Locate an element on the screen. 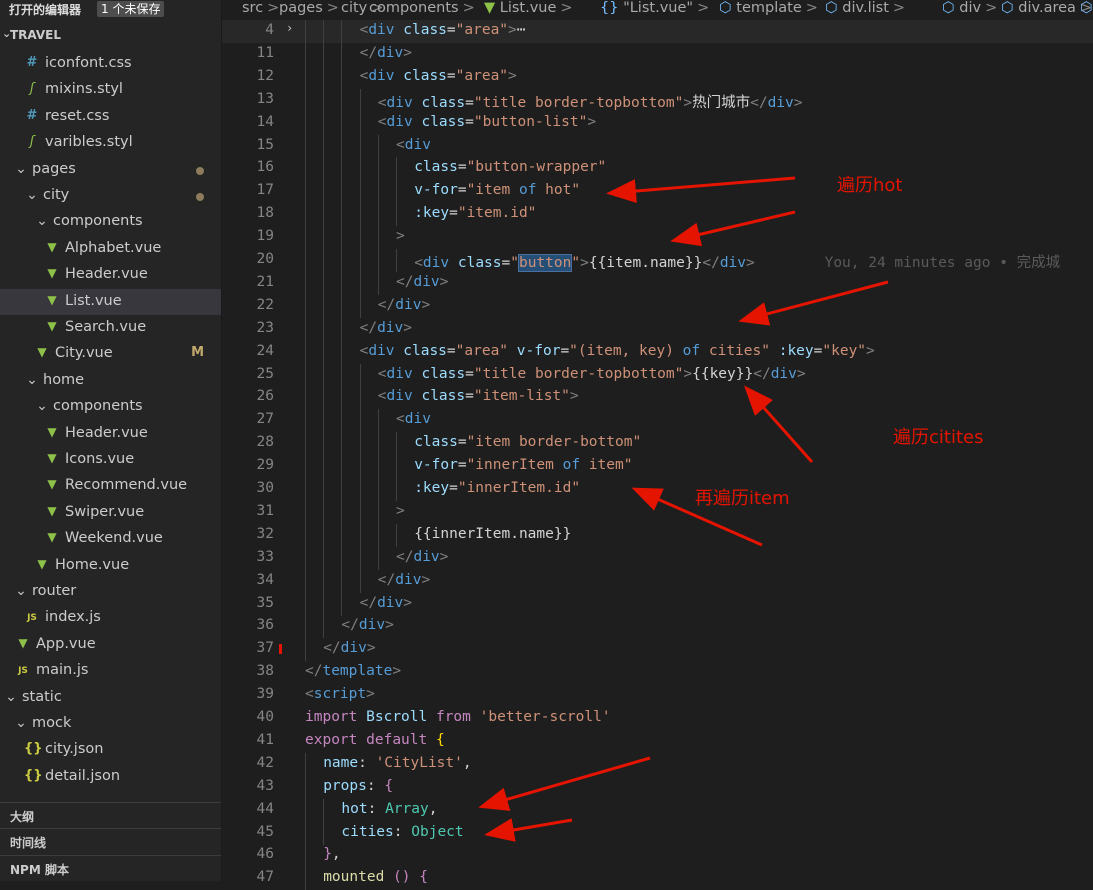  annotation-item: 再遍历item is located at coordinates (742, 498).